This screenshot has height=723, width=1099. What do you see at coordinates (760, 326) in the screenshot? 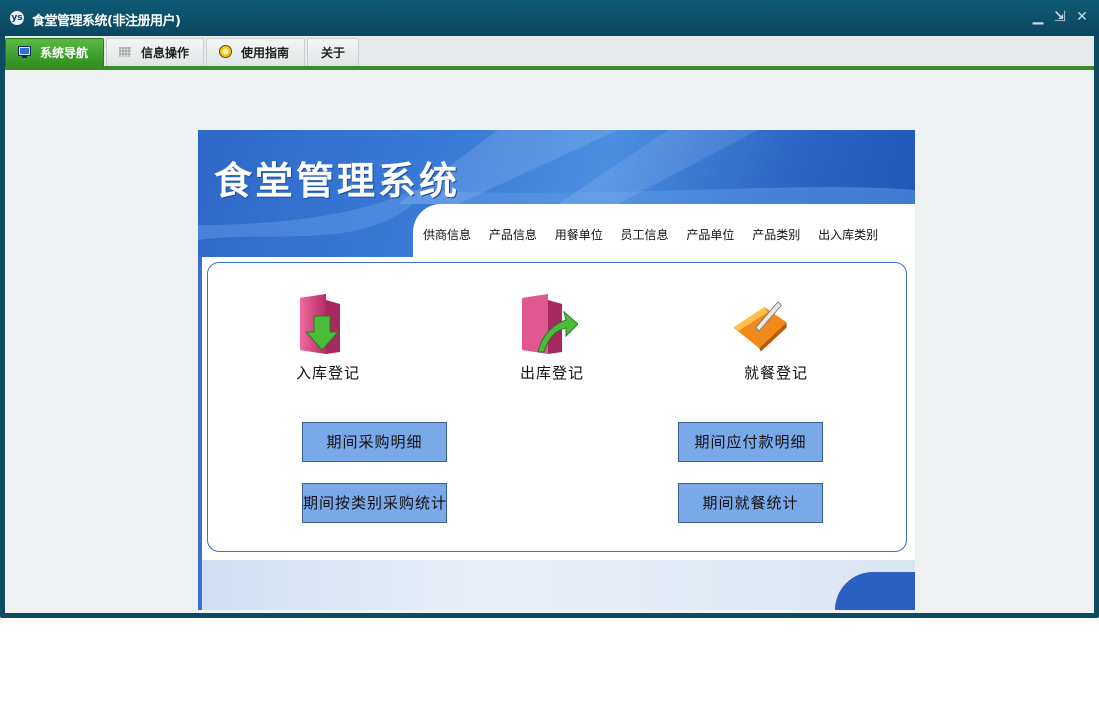
I see `dining-folder-icon` at bounding box center [760, 326].